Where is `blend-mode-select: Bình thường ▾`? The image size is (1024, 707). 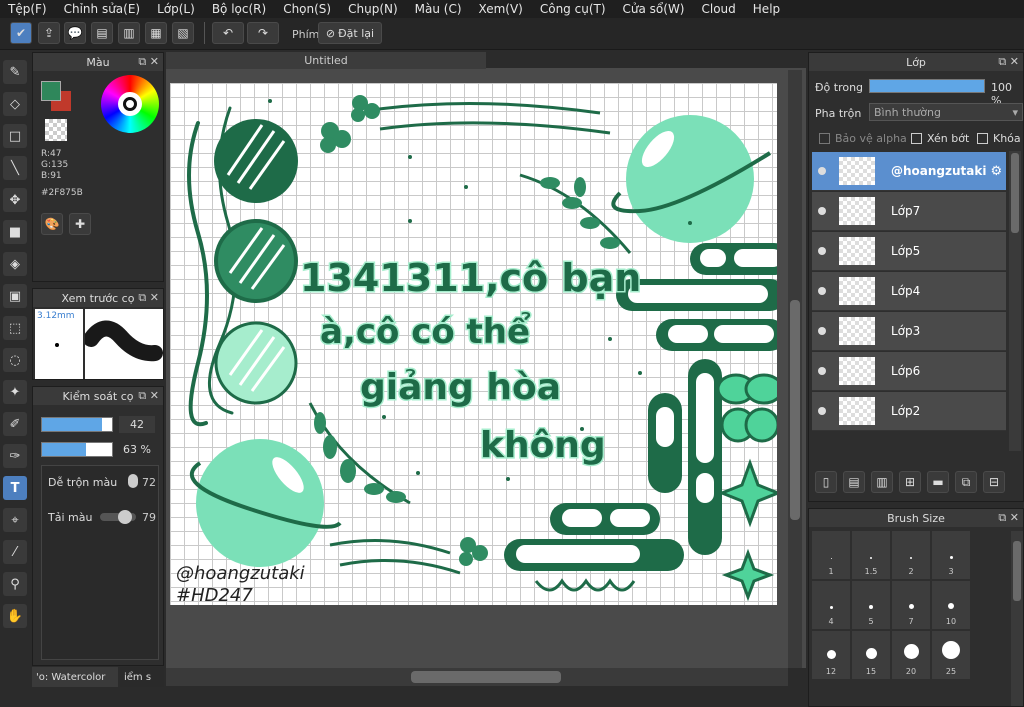
blend-mode-select: Bình thường ▾ is located at coordinates (946, 112).